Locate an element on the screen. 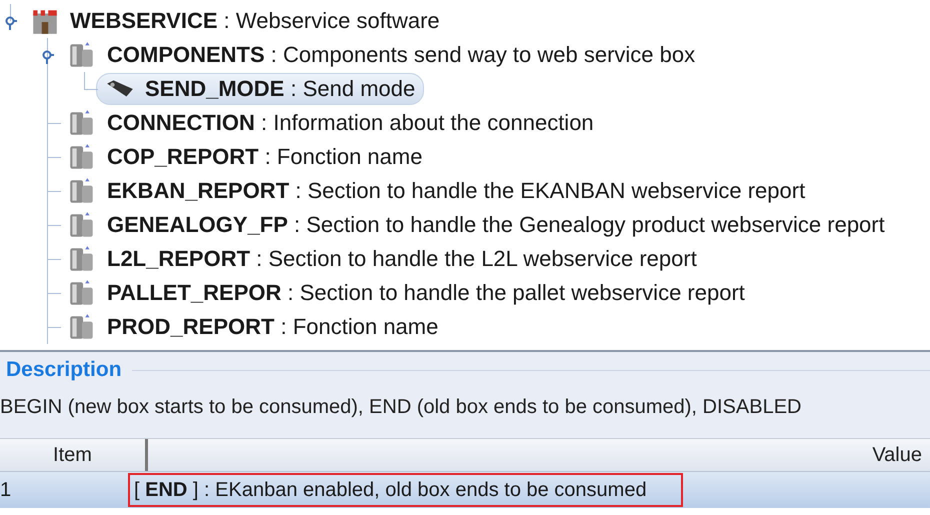 Image resolution: width=930 pixels, height=515 pixels. item-label: GENEALOGY_FP : Section to handle the Genealogy product webservice report is located at coordinates (496, 225).